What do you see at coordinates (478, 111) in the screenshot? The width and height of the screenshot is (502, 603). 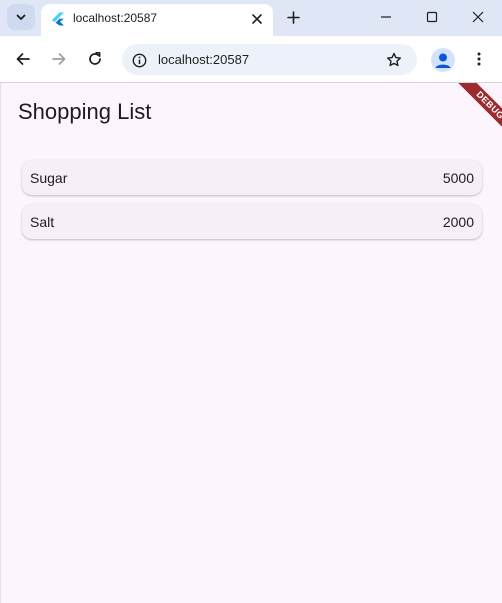 I see `debug-banner-label: DEBUG` at bounding box center [478, 111].